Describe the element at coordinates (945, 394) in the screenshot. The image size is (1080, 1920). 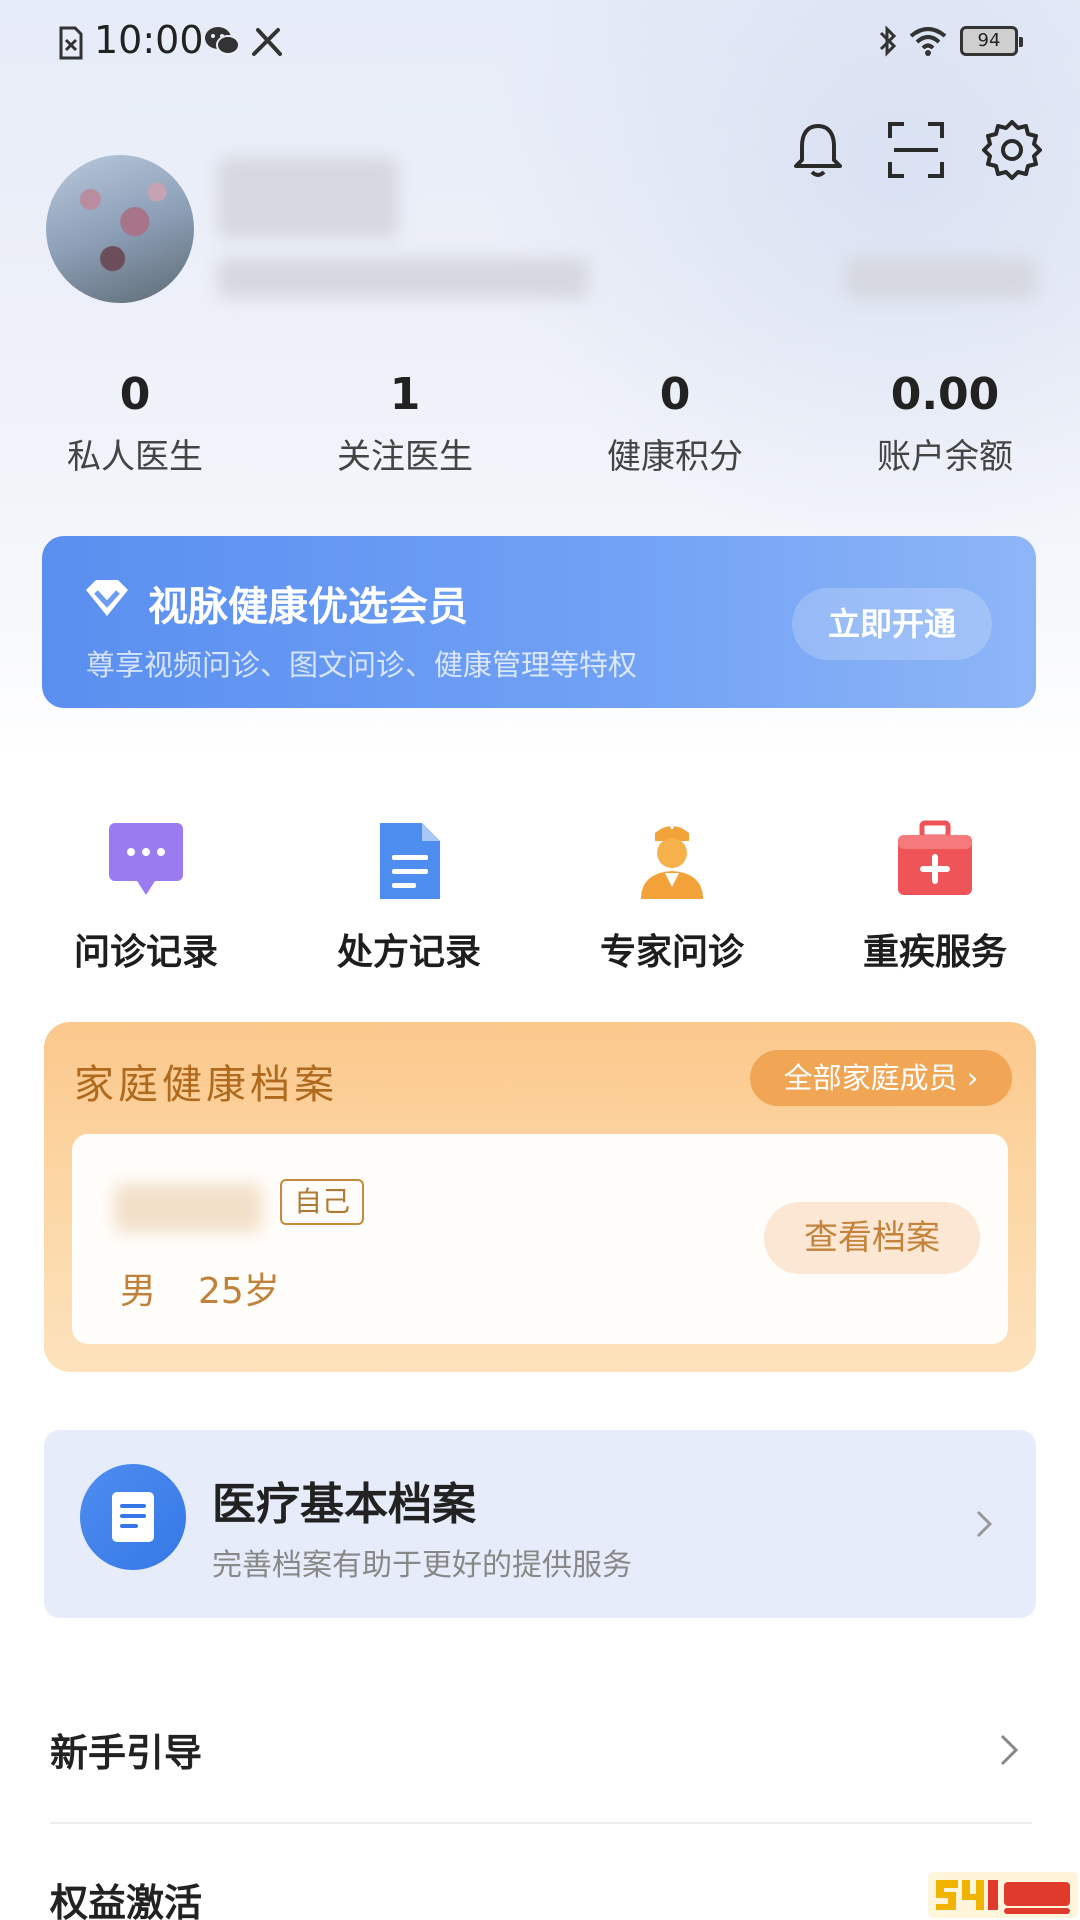
I see `stat-value: 0.00` at that location.